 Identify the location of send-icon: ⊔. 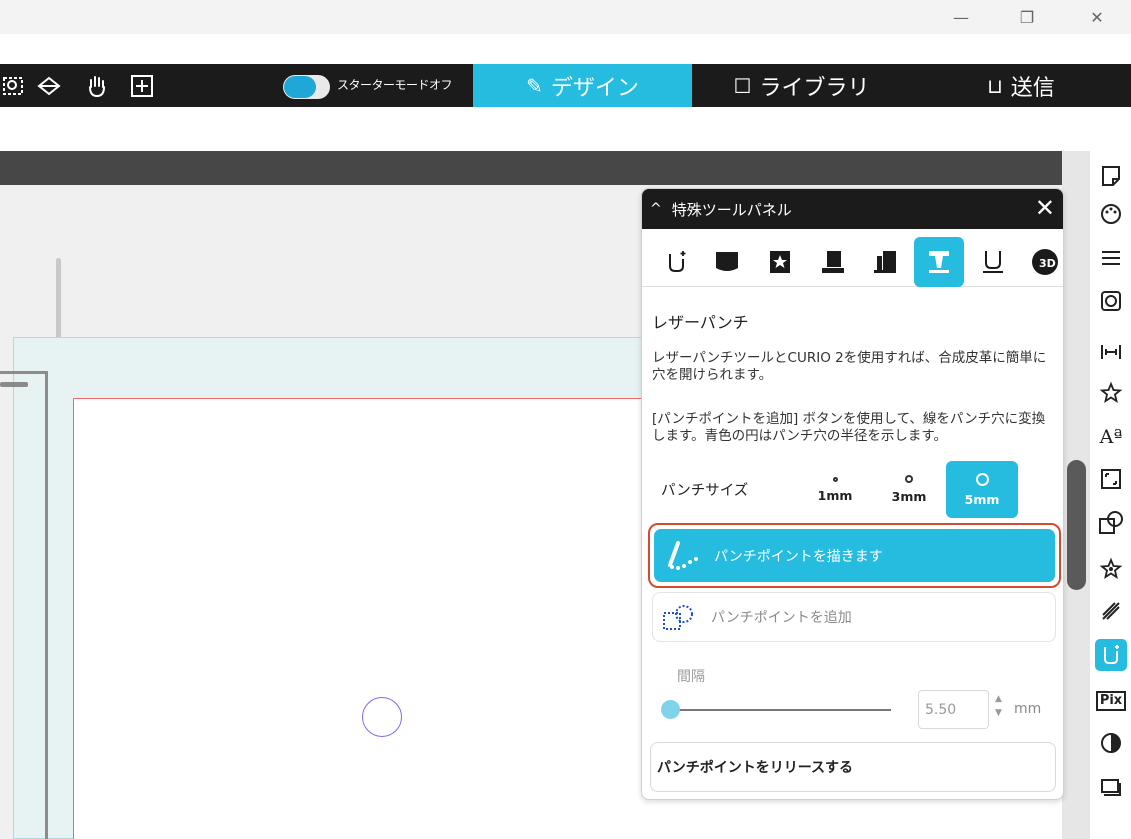
(995, 85).